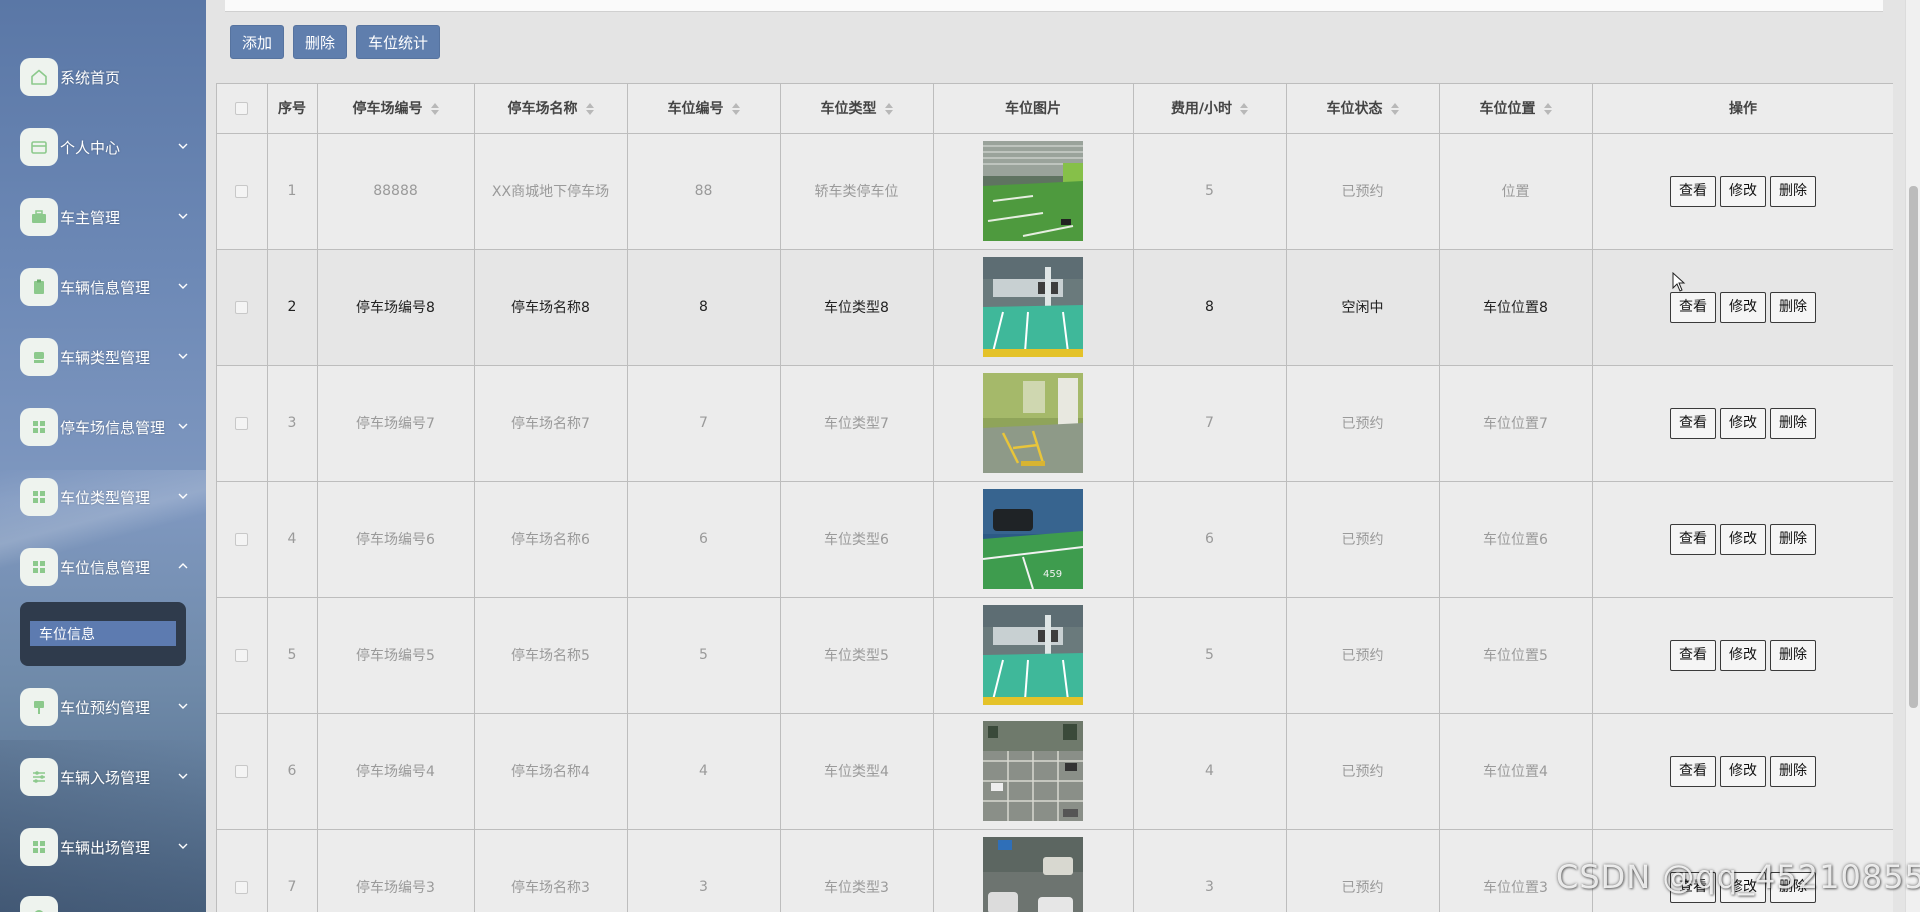 The width and height of the screenshot is (1920, 912). Describe the element at coordinates (551, 109) in the screenshot. I see `column-header-lot-name: 停车场名称` at that location.